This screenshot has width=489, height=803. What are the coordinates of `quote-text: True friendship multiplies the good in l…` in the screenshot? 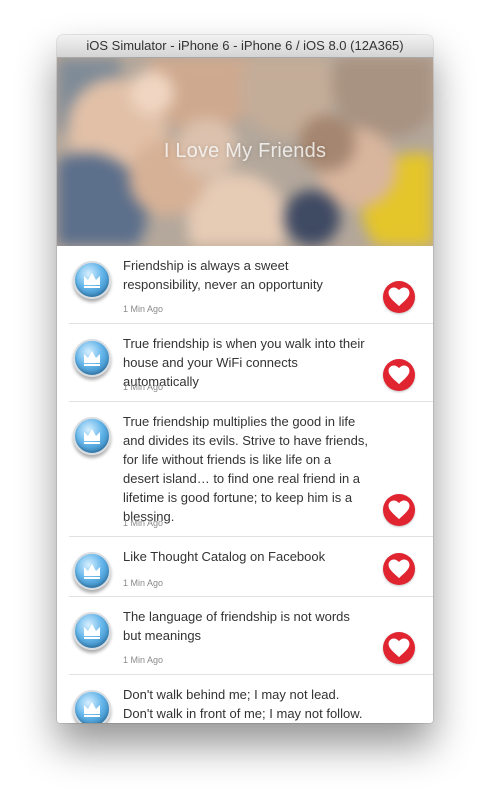 It's located at (245, 469).